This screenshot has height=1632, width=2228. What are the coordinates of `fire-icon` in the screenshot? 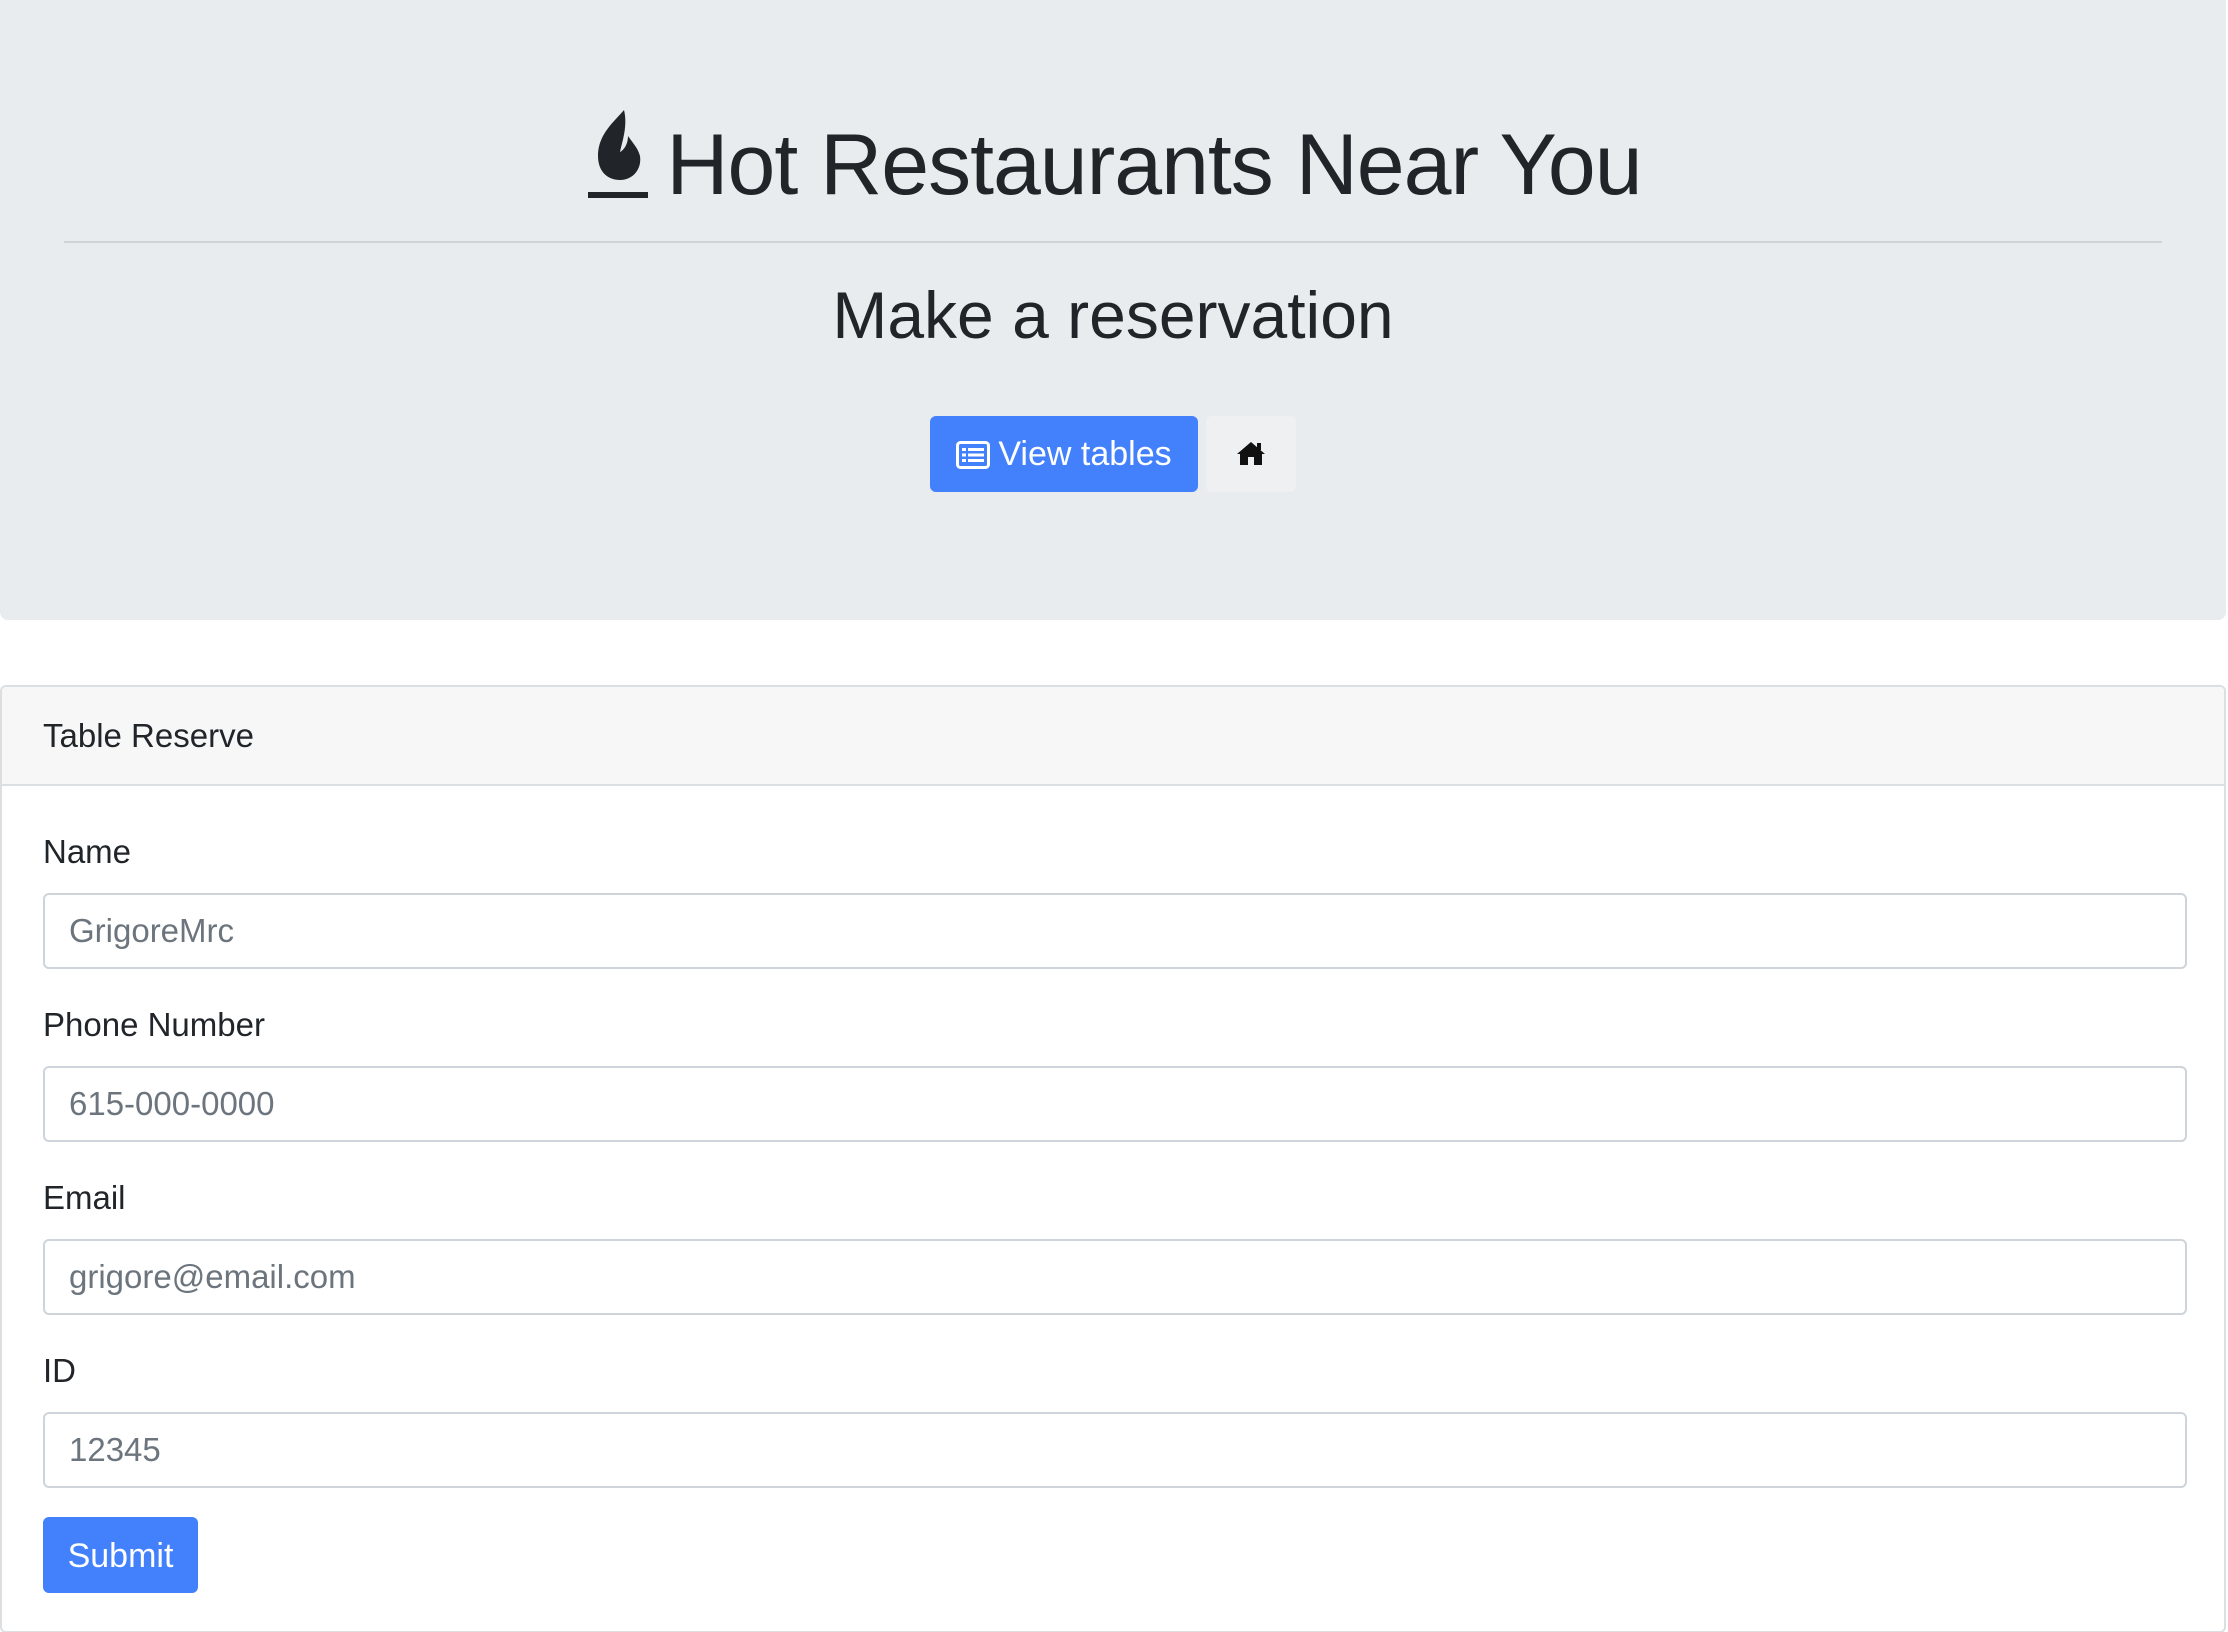 It's located at (618, 156).